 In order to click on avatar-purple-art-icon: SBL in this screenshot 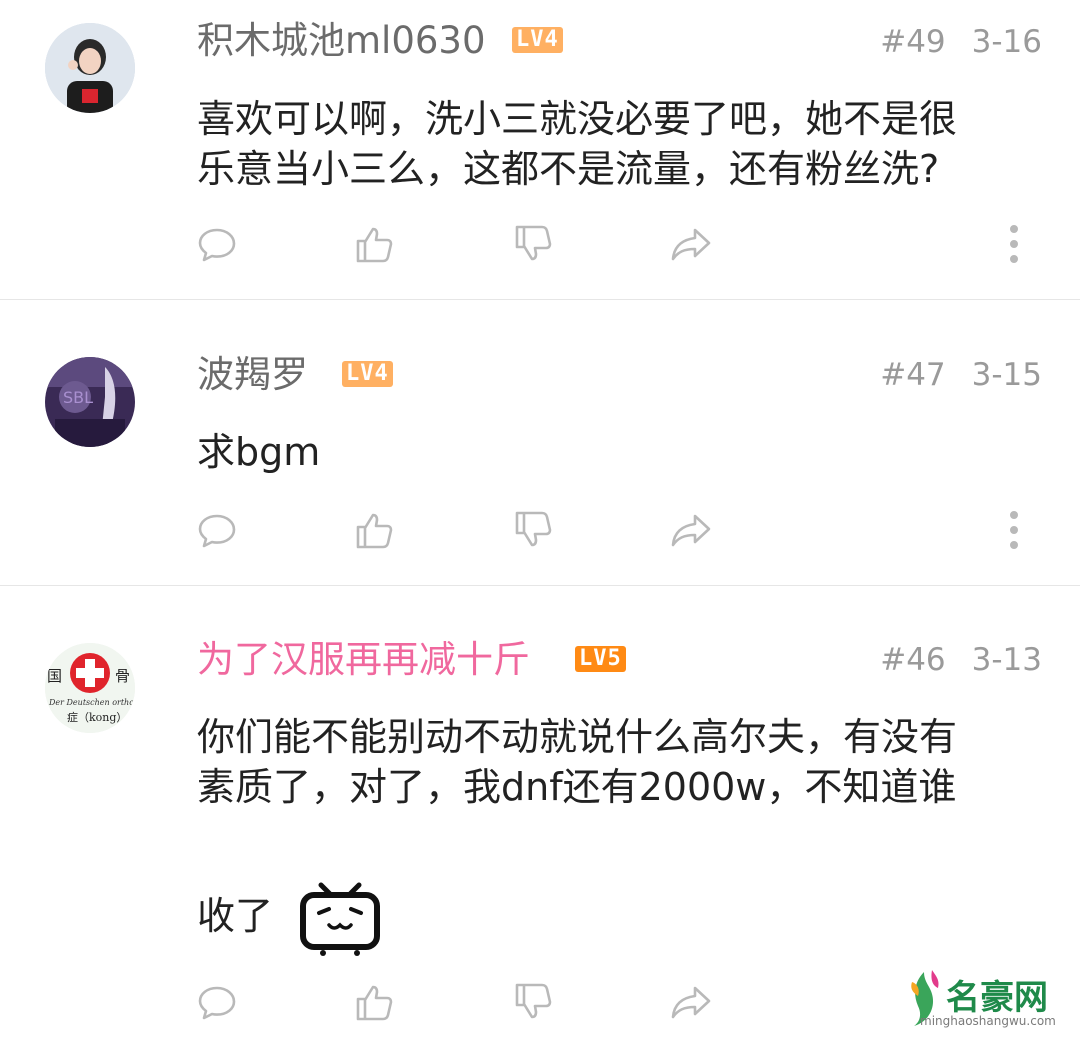, I will do `click(90, 402)`.